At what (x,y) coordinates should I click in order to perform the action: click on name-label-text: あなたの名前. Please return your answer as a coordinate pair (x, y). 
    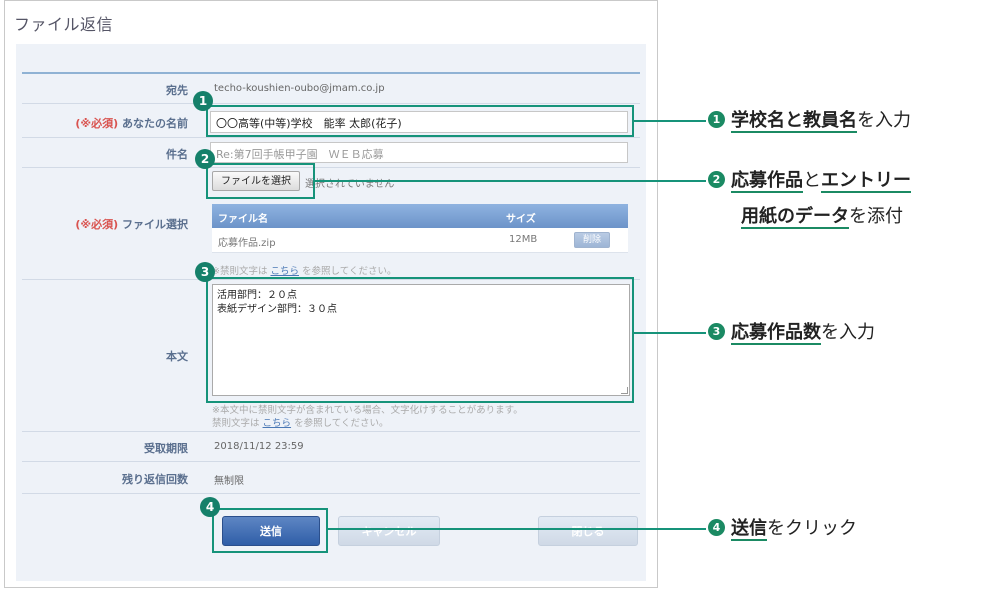
    Looking at the image, I should click on (155, 123).